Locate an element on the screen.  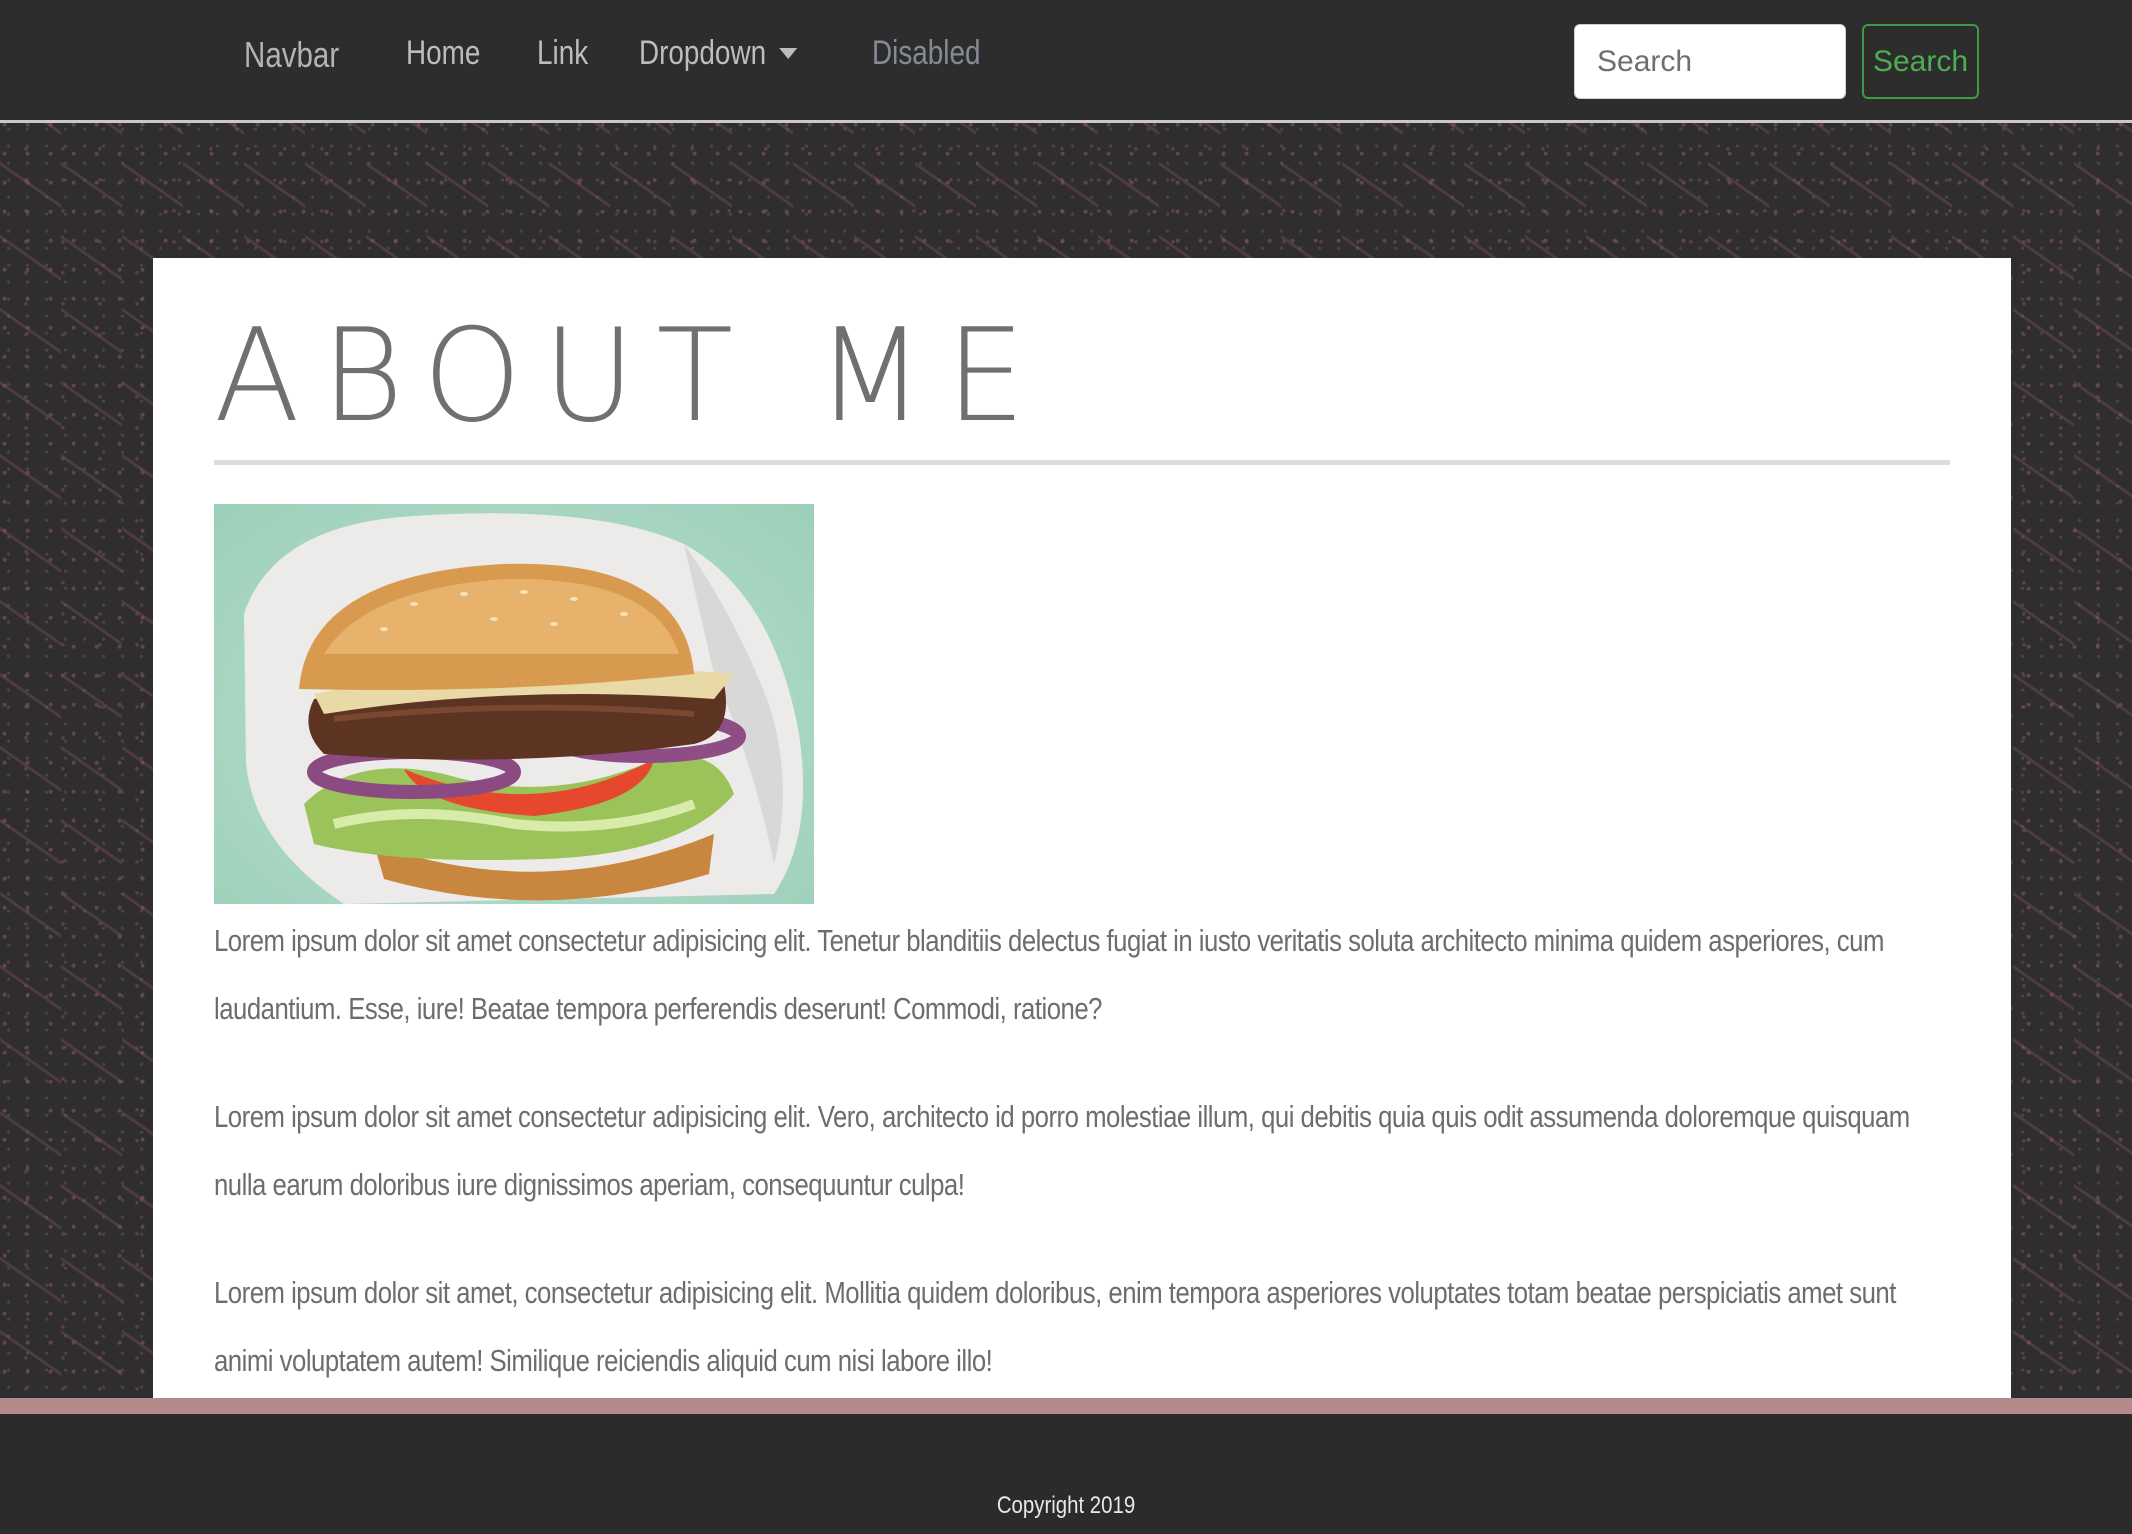
nav-links: Home Link Dropdown Disabled is located at coordinates (736, 53).